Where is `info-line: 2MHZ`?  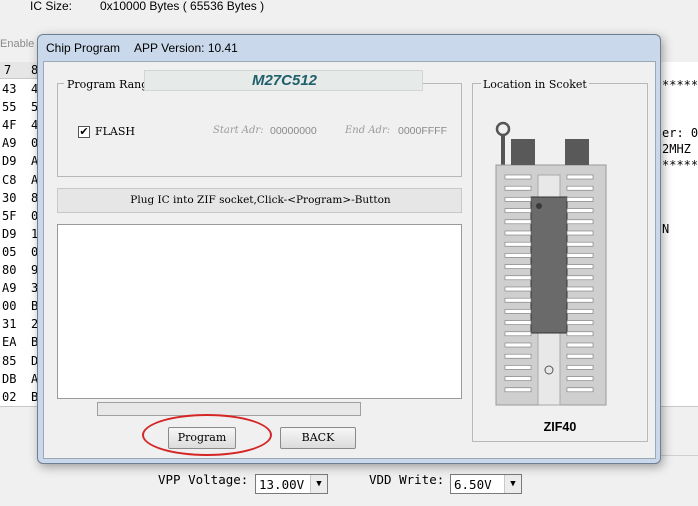 info-line: 2MHZ is located at coordinates (676, 149).